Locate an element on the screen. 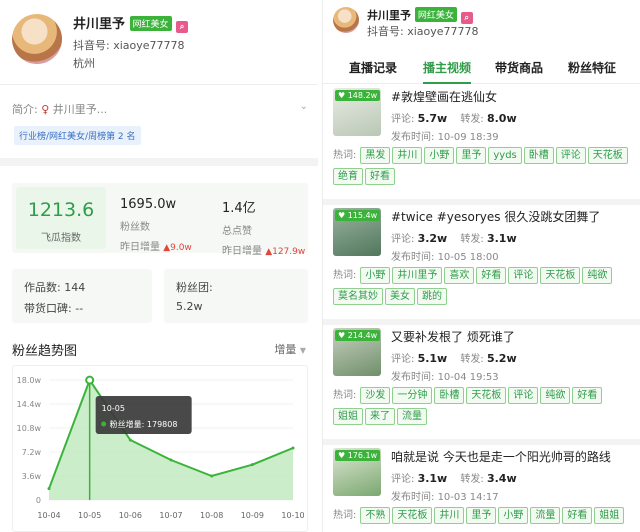 The height and width of the screenshot is (532, 640). video-thumbnail: ♥ 214.4w is located at coordinates (357, 352).